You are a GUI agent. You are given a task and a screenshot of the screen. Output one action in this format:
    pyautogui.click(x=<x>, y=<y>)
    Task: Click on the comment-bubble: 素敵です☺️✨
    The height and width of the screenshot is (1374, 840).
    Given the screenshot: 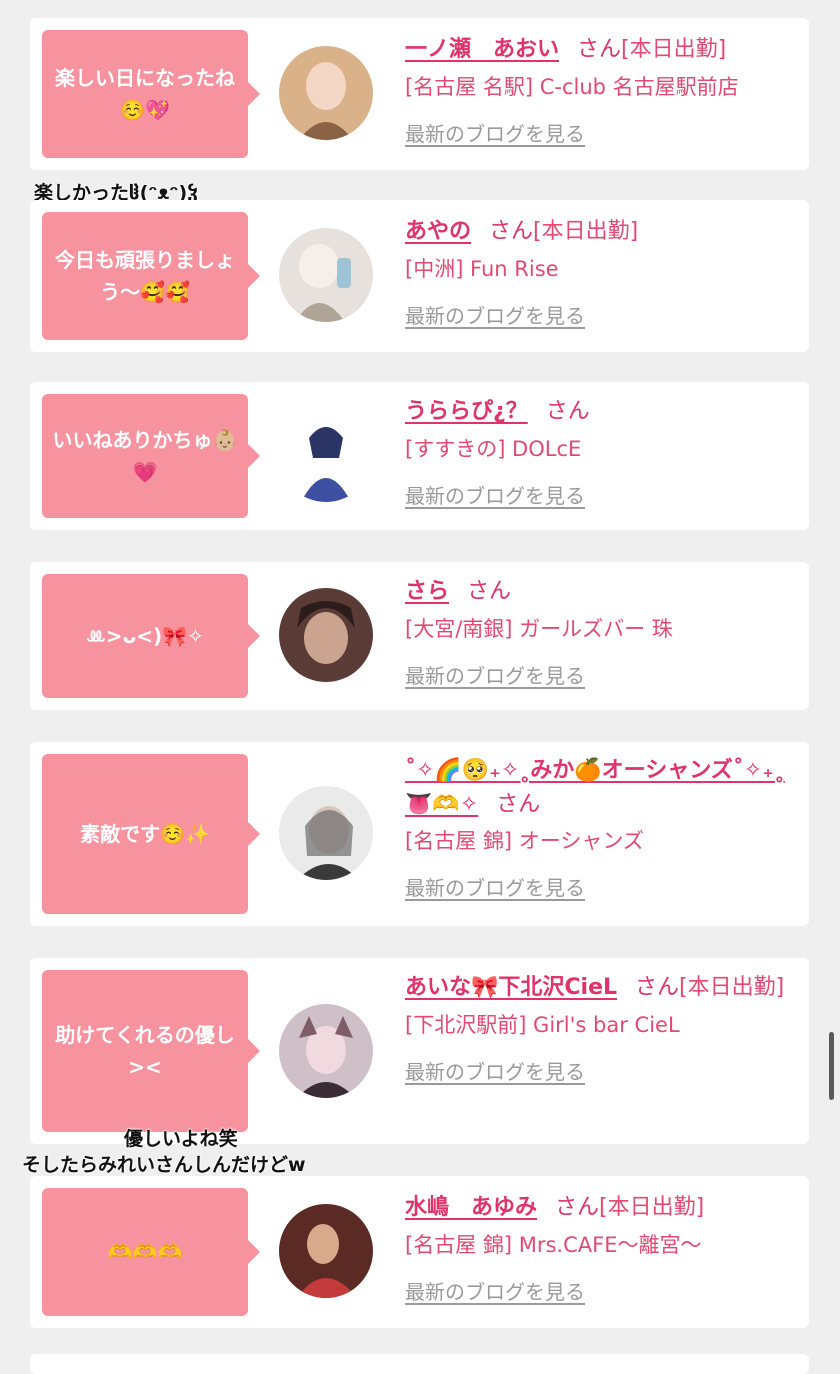 What is the action you would take?
    pyautogui.click(x=151, y=834)
    